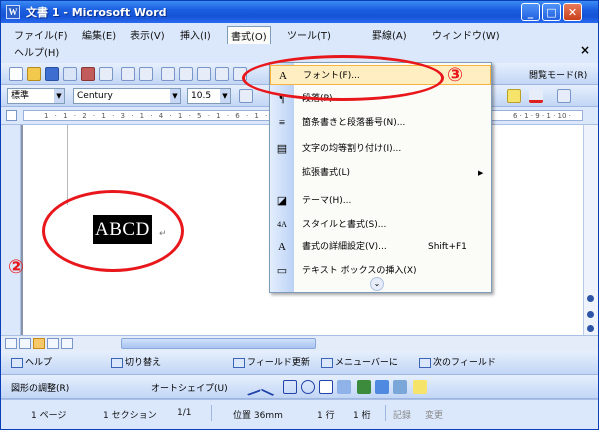  What do you see at coordinates (99, 34) in the screenshot?
I see `menu-edit: 編集(E)` at bounding box center [99, 34].